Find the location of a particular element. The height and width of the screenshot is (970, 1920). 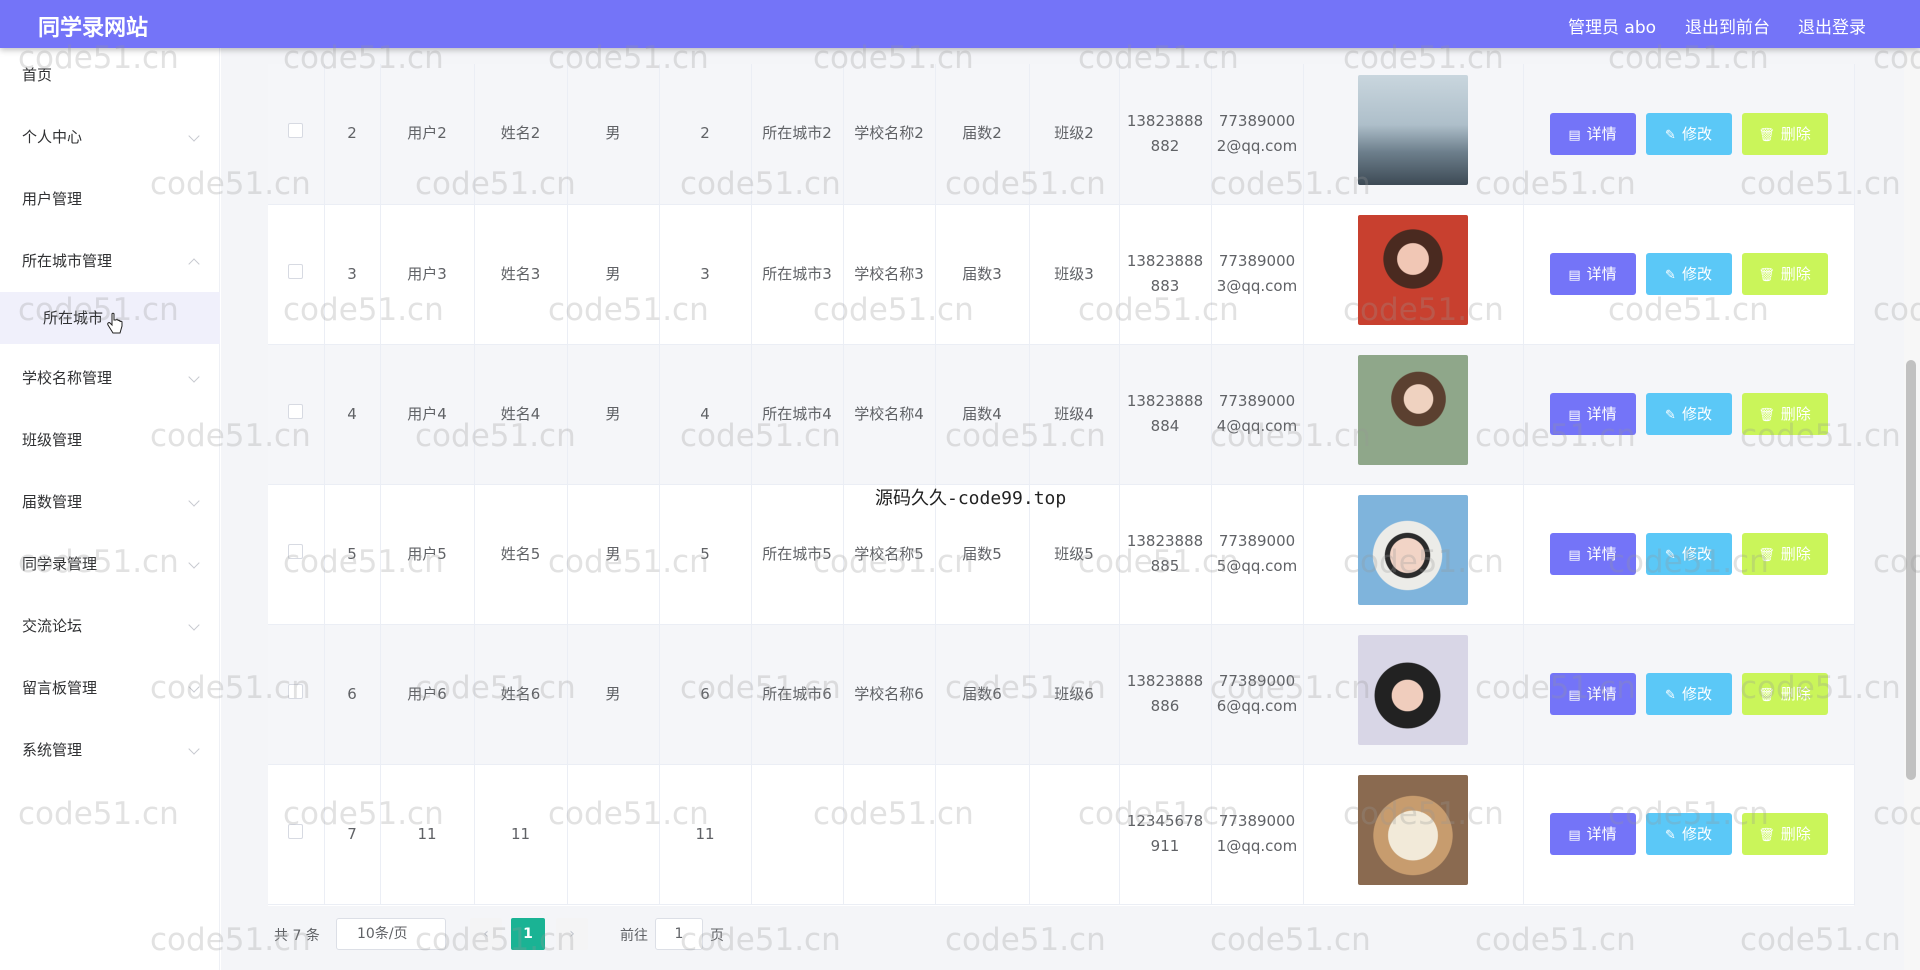

sidebar-item-alumni-management: 同学录管理 is located at coordinates (110, 564).